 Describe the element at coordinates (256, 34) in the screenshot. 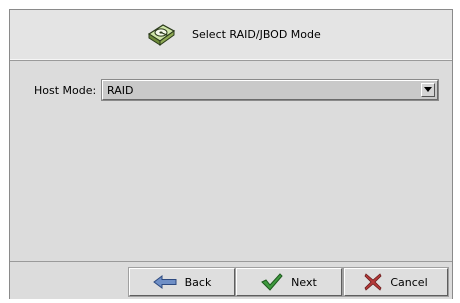

I see `dialog-title: Select RAID/JBOD Mode` at that location.